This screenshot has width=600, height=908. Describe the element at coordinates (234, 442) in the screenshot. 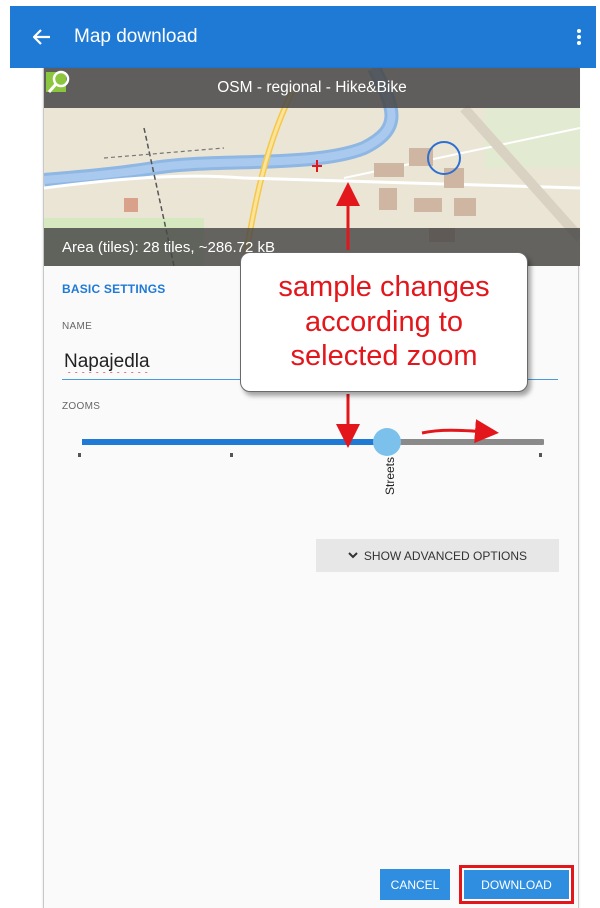

I see `zoom-slider-fill` at that location.